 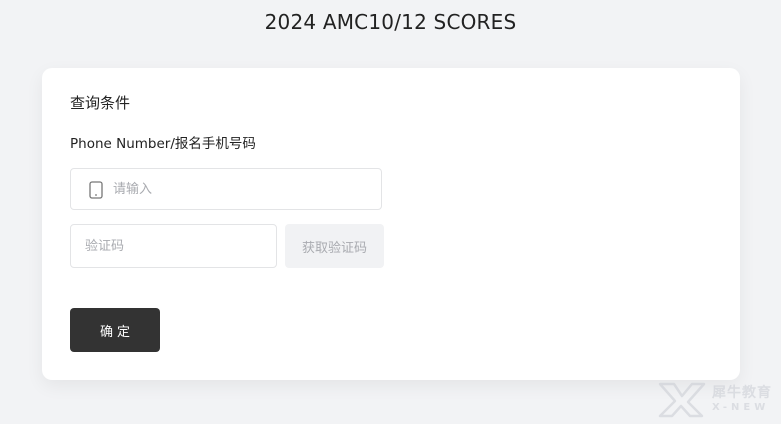 I want to click on verification-code-field, so click(x=173, y=246).